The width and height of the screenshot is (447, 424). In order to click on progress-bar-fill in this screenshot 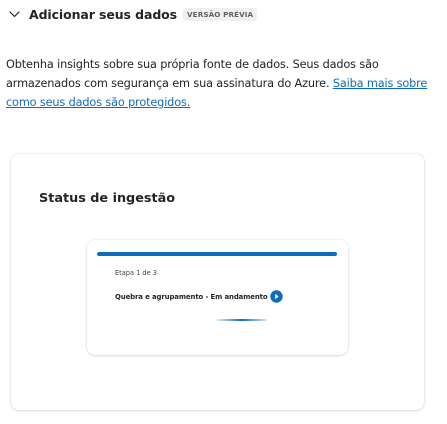, I will do `click(217, 254)`.